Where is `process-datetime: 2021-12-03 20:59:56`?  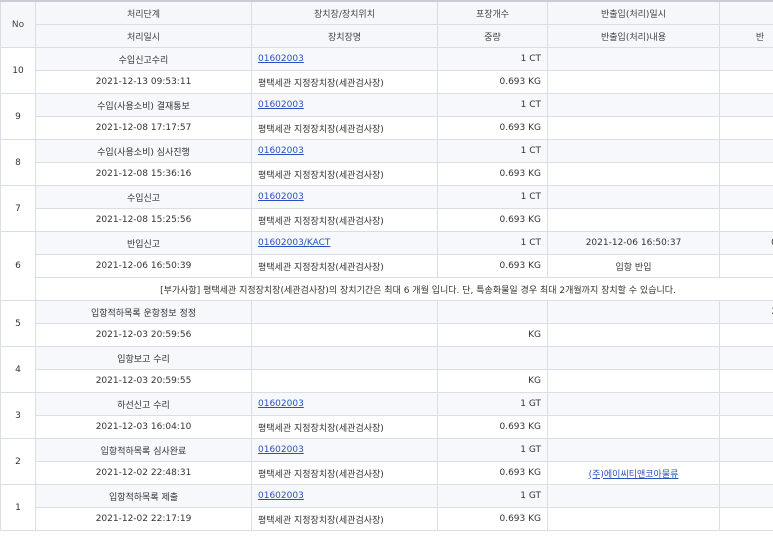
process-datetime: 2021-12-03 20:59:56 is located at coordinates (143, 335).